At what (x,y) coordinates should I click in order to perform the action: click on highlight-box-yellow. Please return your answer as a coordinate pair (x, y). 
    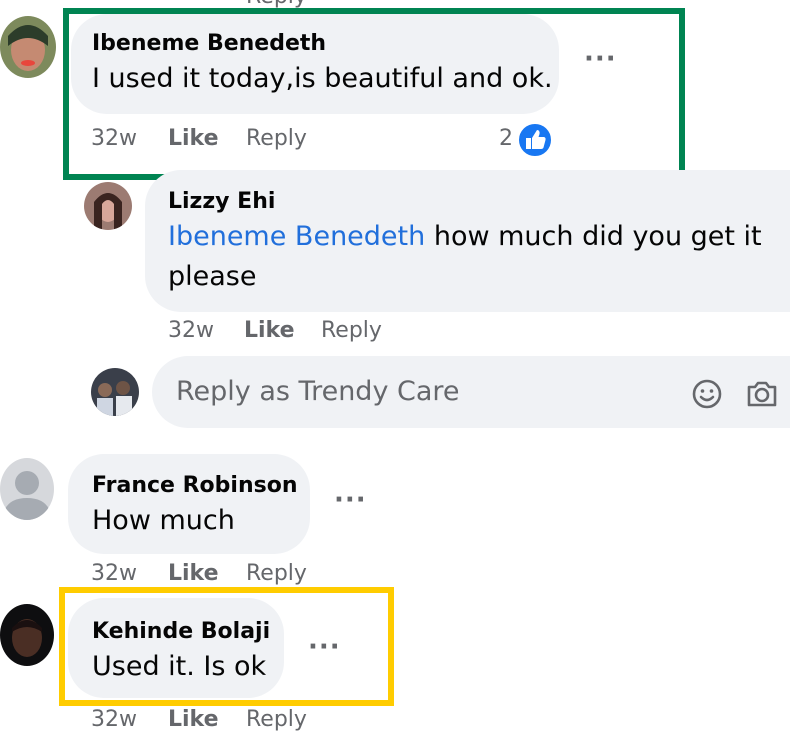
    Looking at the image, I should click on (226, 646).